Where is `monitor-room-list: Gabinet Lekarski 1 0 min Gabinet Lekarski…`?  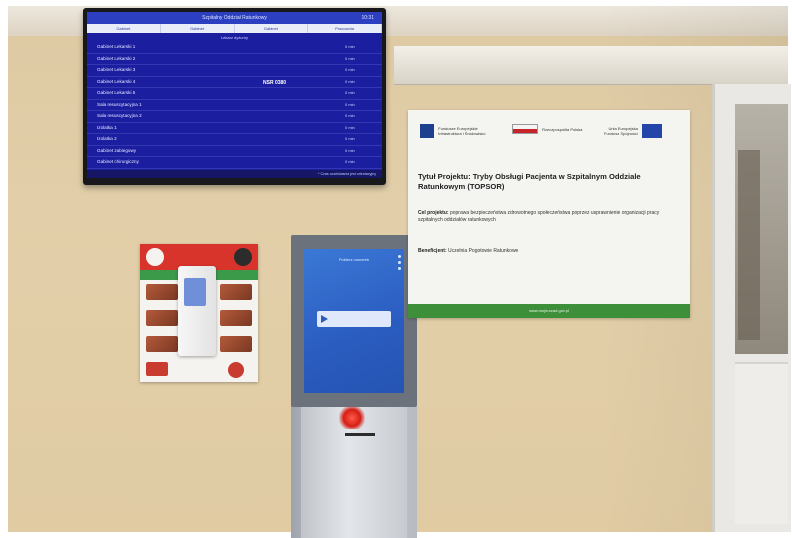
monitor-room-list: Gabinet Lekarski 1 0 min Gabinet Lekarski… is located at coordinates (234, 110).